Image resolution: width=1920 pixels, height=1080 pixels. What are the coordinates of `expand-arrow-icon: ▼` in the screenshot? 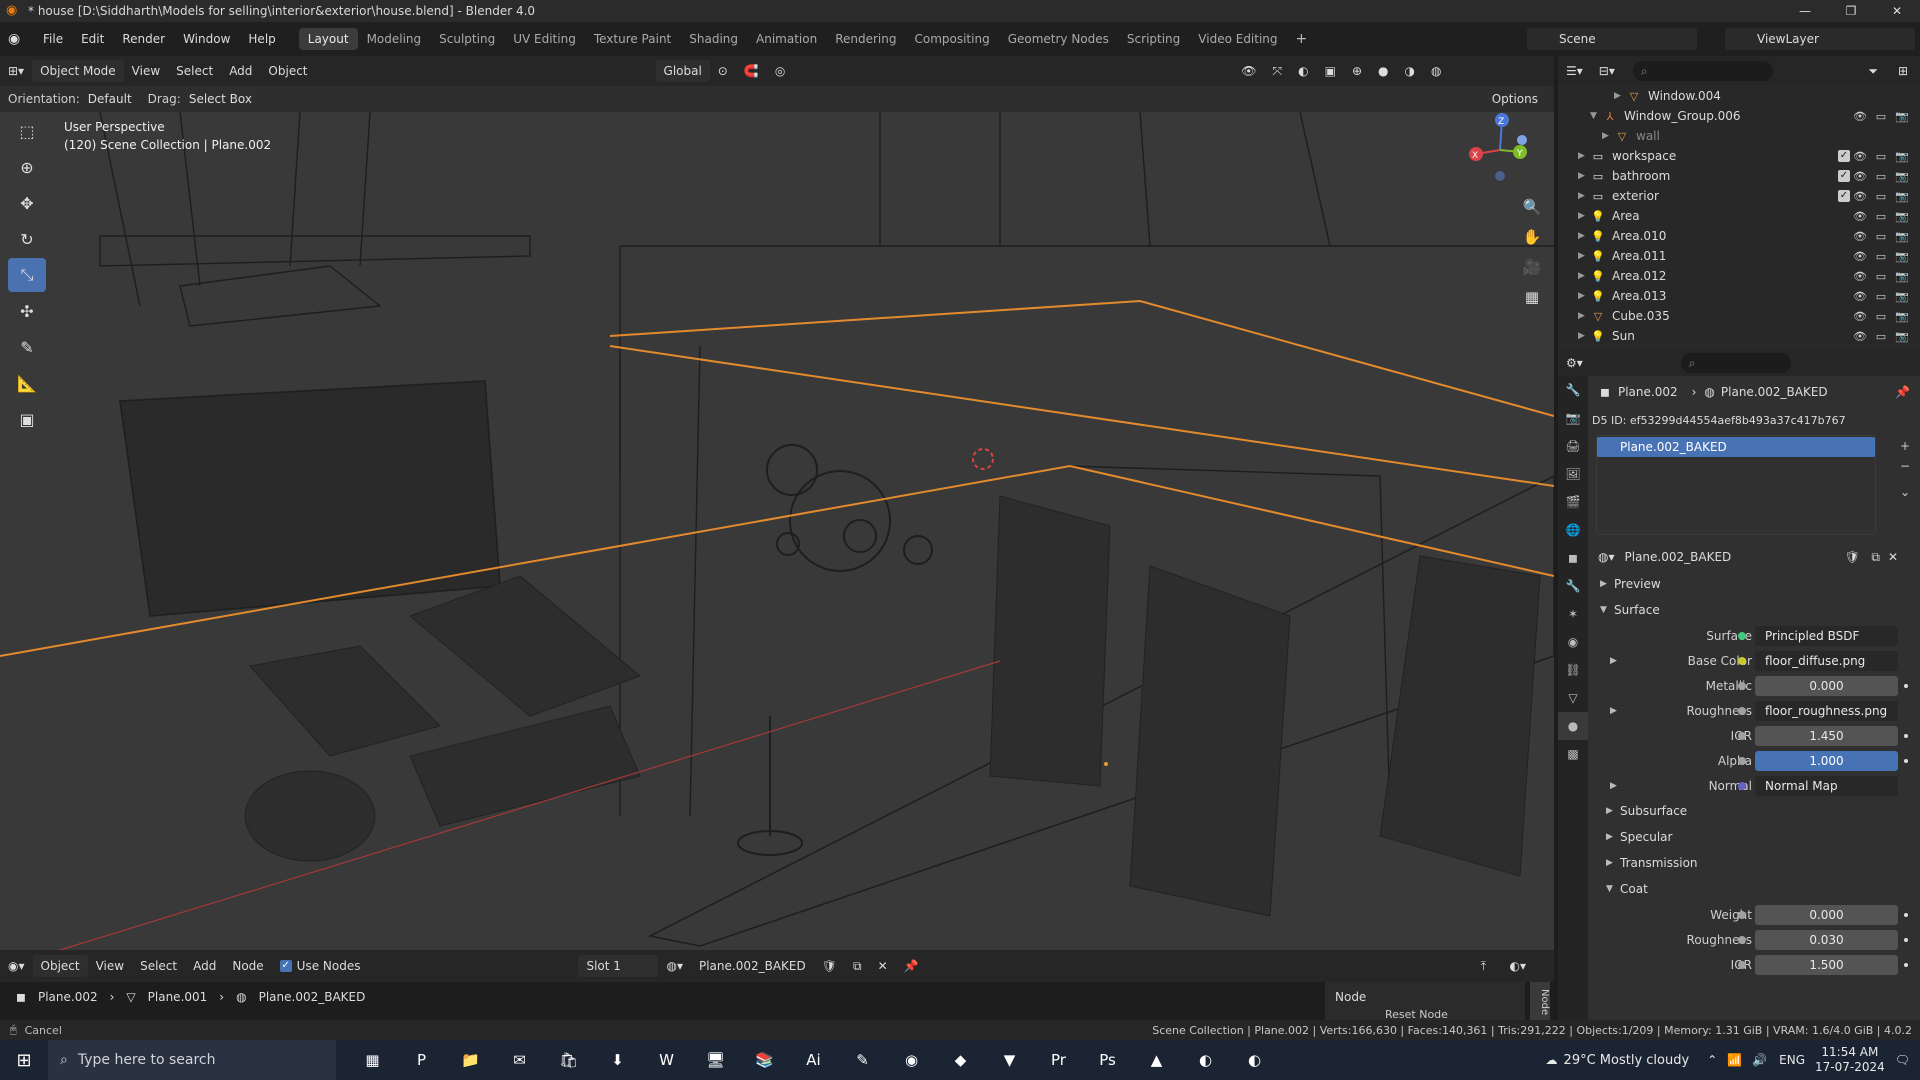 It's located at (1596, 116).